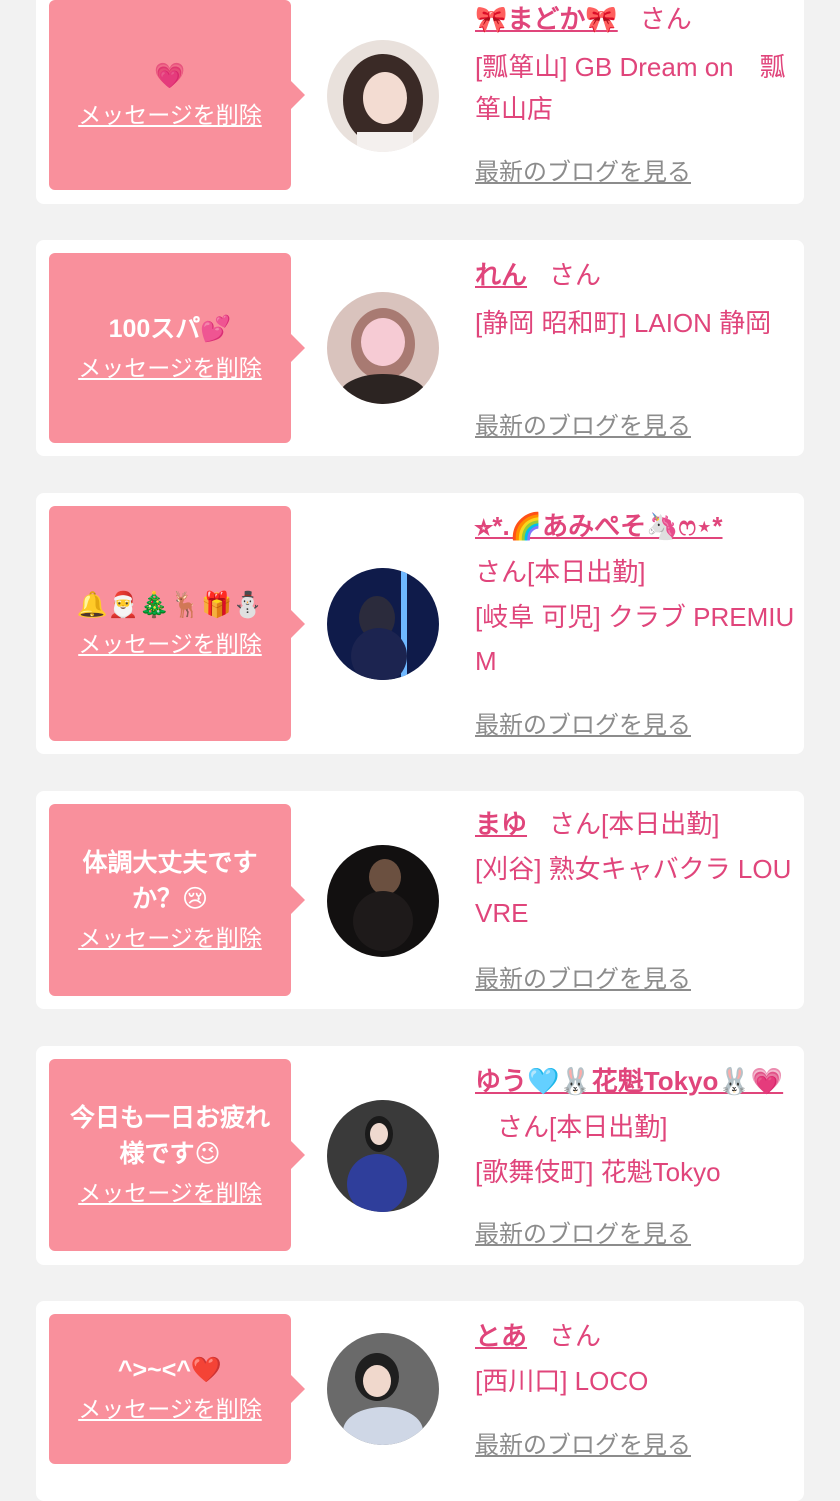  I want to click on girl-info: ゆう🩵🐰花魁Tokyo🐰💗 さん[本日出勤] [歌舞伎町] 花魁Tokyo, so click(636, 1126).